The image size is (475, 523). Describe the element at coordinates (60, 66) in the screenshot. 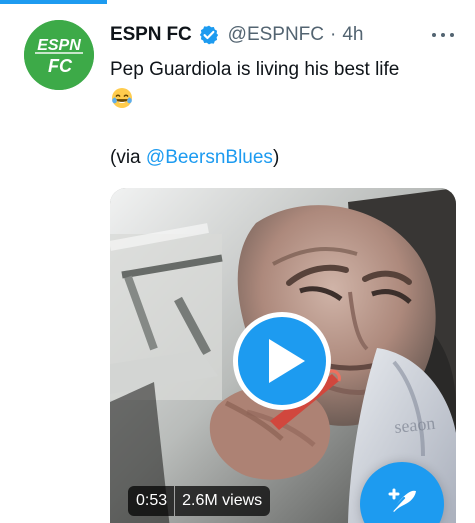

I see `avatar-logo-line2: FC` at that location.